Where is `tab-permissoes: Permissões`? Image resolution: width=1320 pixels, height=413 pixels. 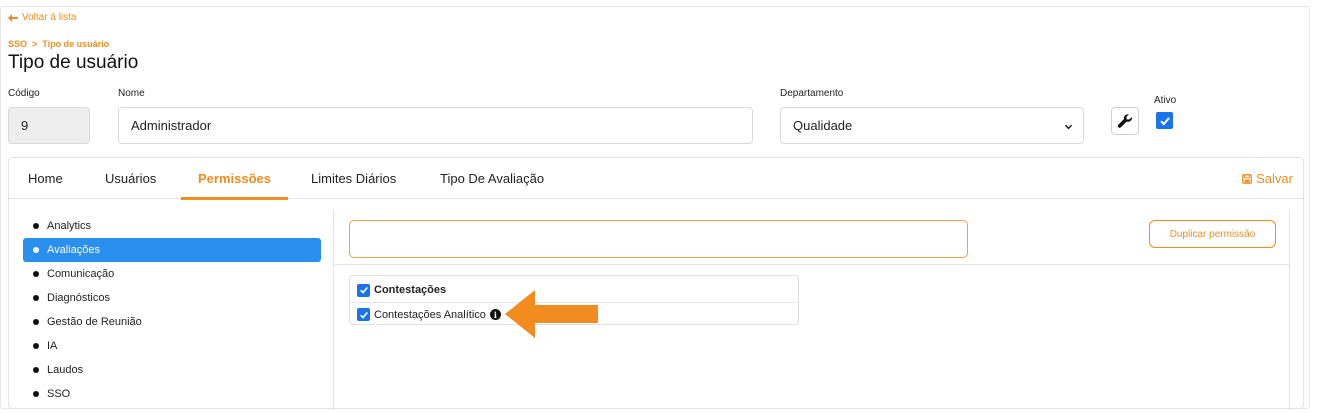 tab-permissoes: Permissões is located at coordinates (234, 179).